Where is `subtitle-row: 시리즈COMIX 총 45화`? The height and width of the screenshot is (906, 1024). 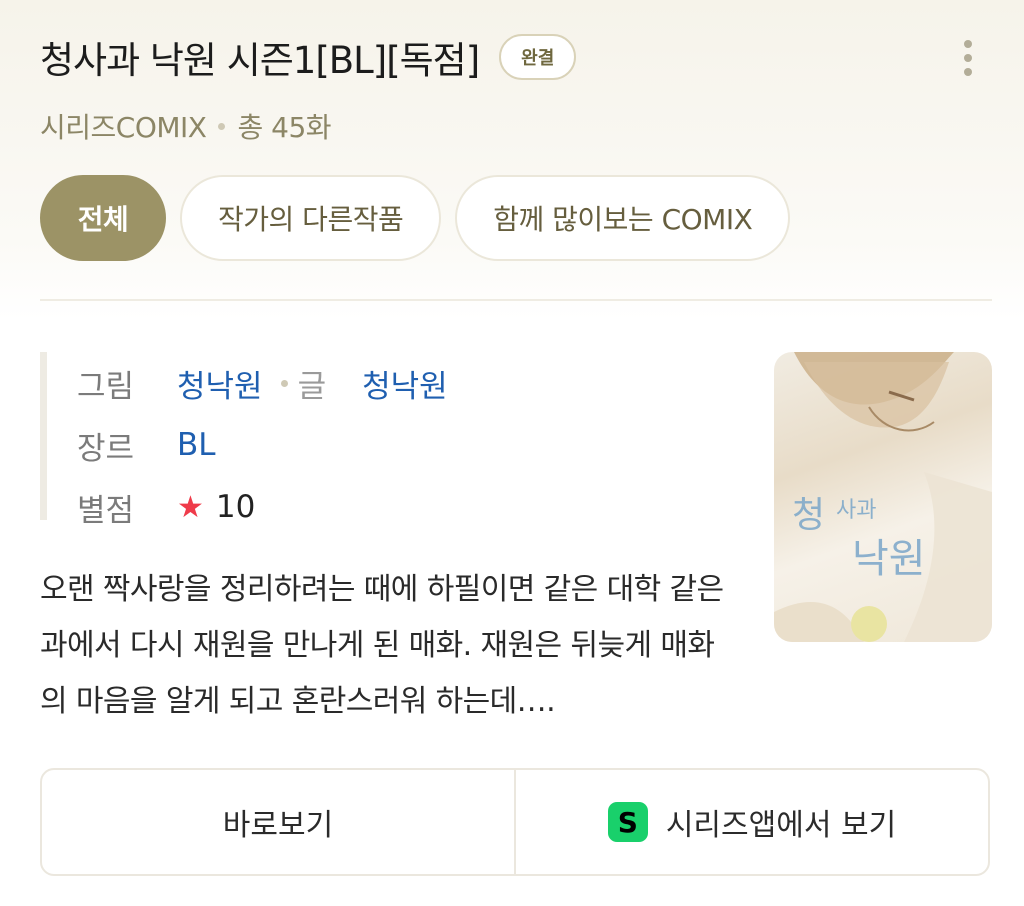 subtitle-row: 시리즈COMIX 총 45화 is located at coordinates (522, 126).